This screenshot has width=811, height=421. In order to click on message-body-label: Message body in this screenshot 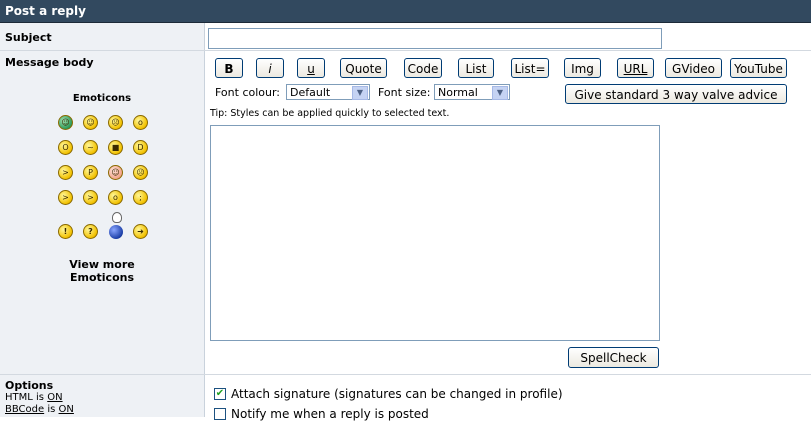, I will do `click(49, 62)`.